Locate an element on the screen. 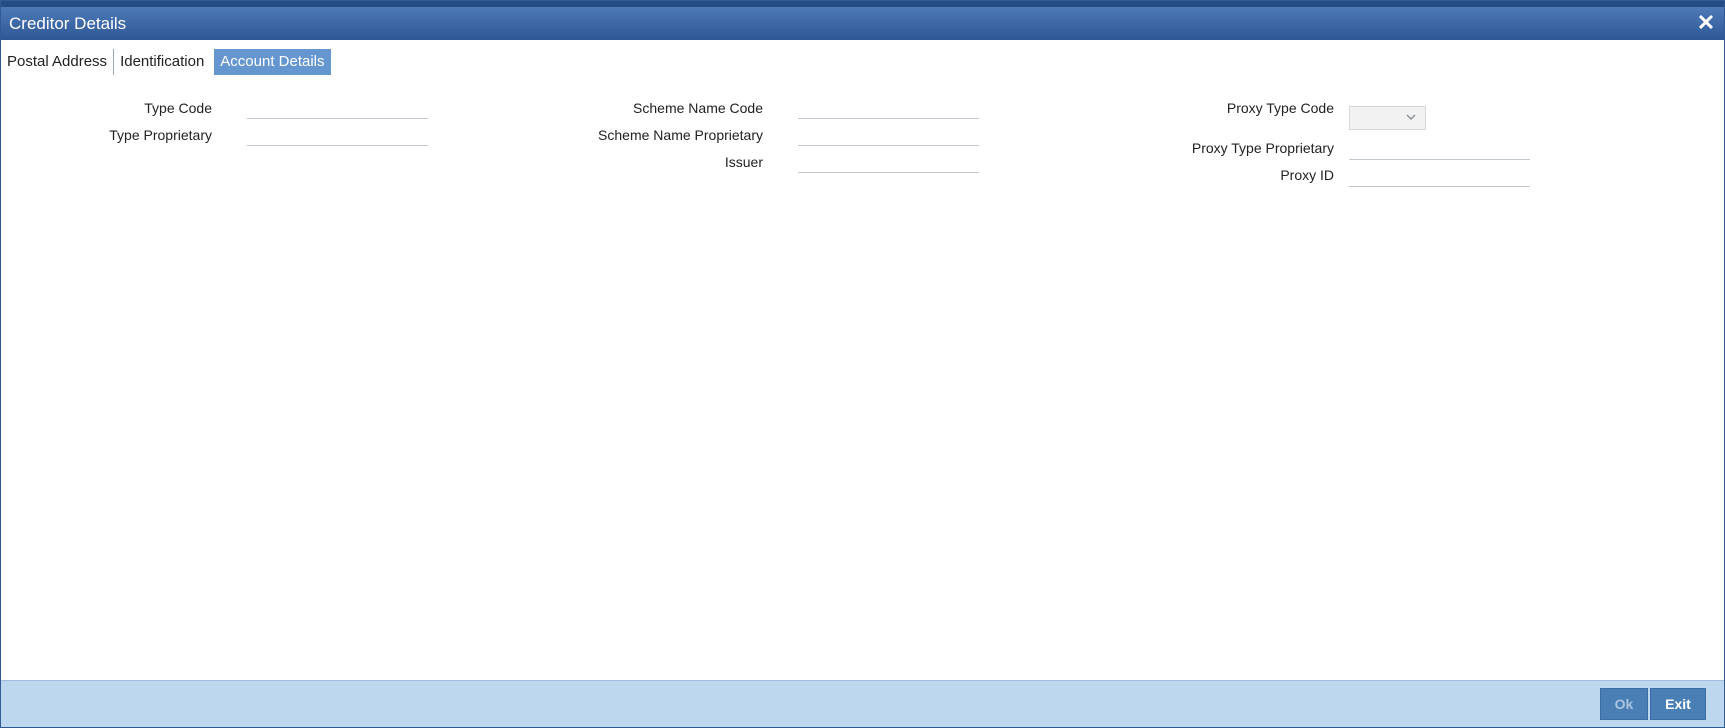 The image size is (1725, 728). type-proprietary-label: Type Proprietary is located at coordinates (160, 135).